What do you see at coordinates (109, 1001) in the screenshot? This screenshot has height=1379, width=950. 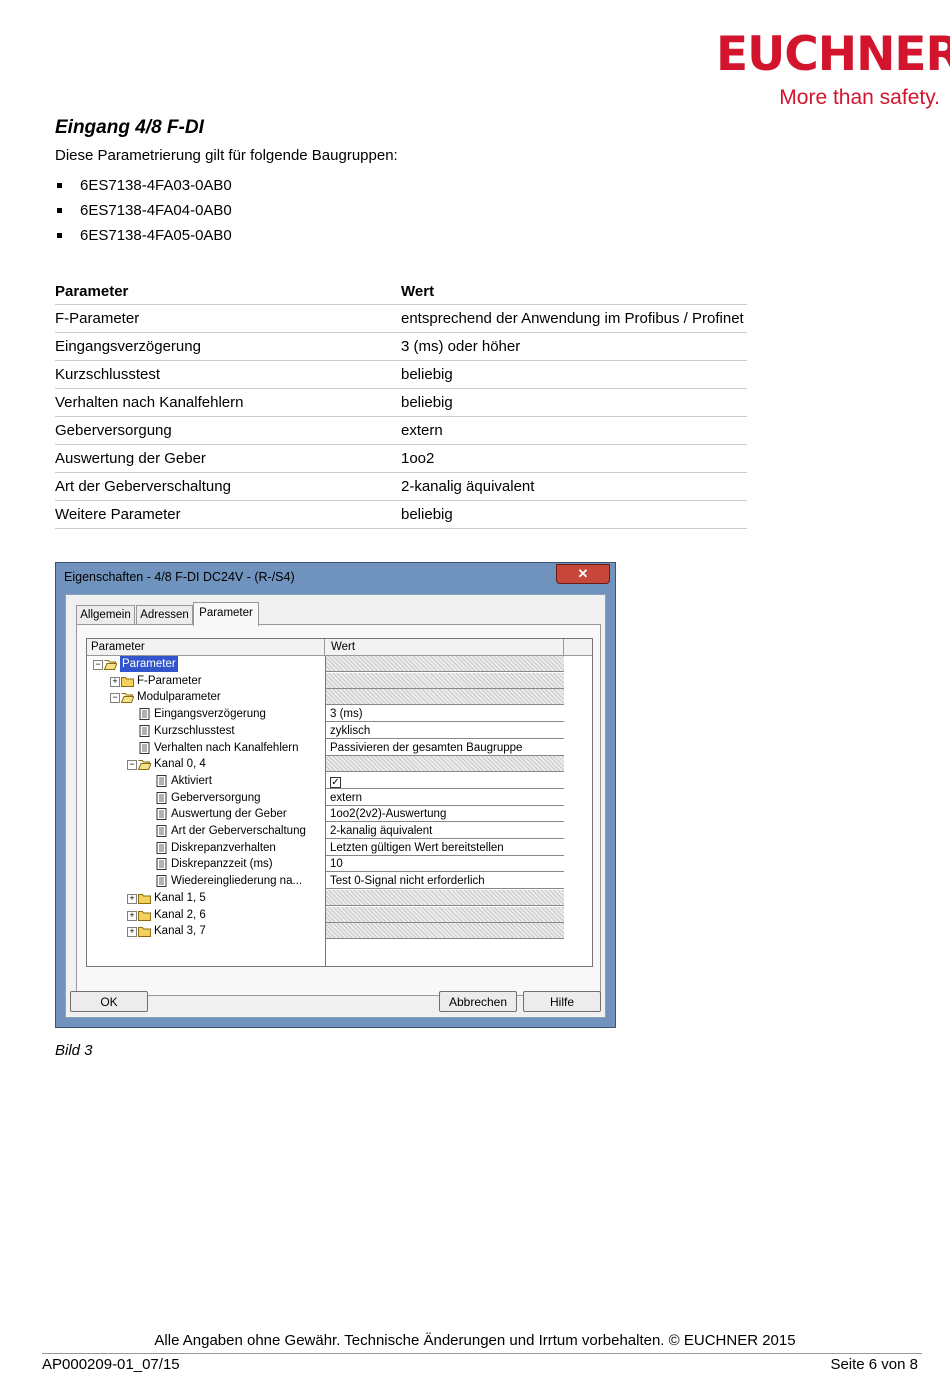 I see `ok-button: OK` at bounding box center [109, 1001].